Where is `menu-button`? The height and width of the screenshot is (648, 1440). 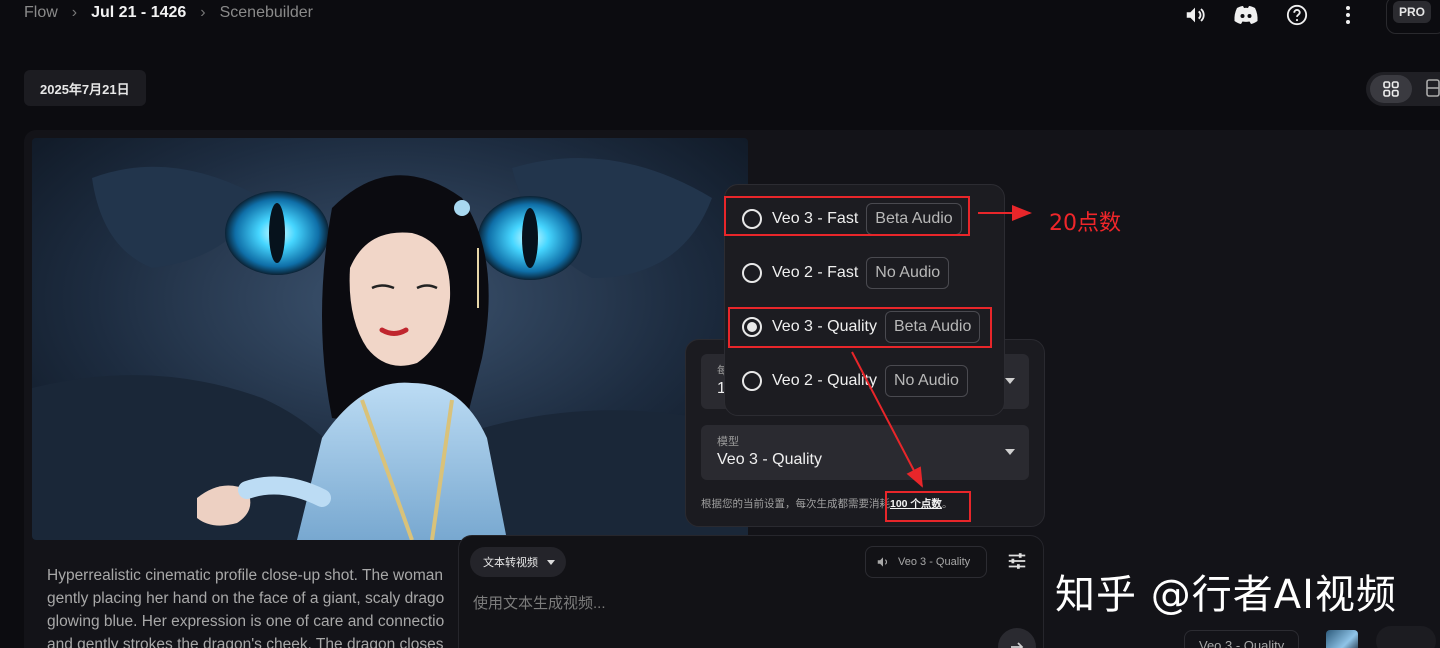 menu-button is located at coordinates (1406, 637).